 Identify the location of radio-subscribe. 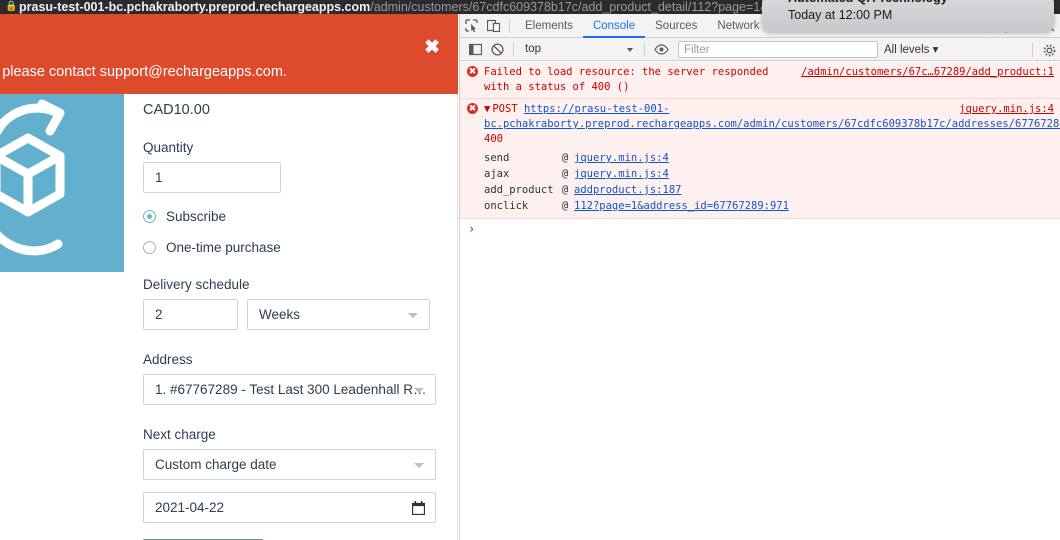
(149, 216).